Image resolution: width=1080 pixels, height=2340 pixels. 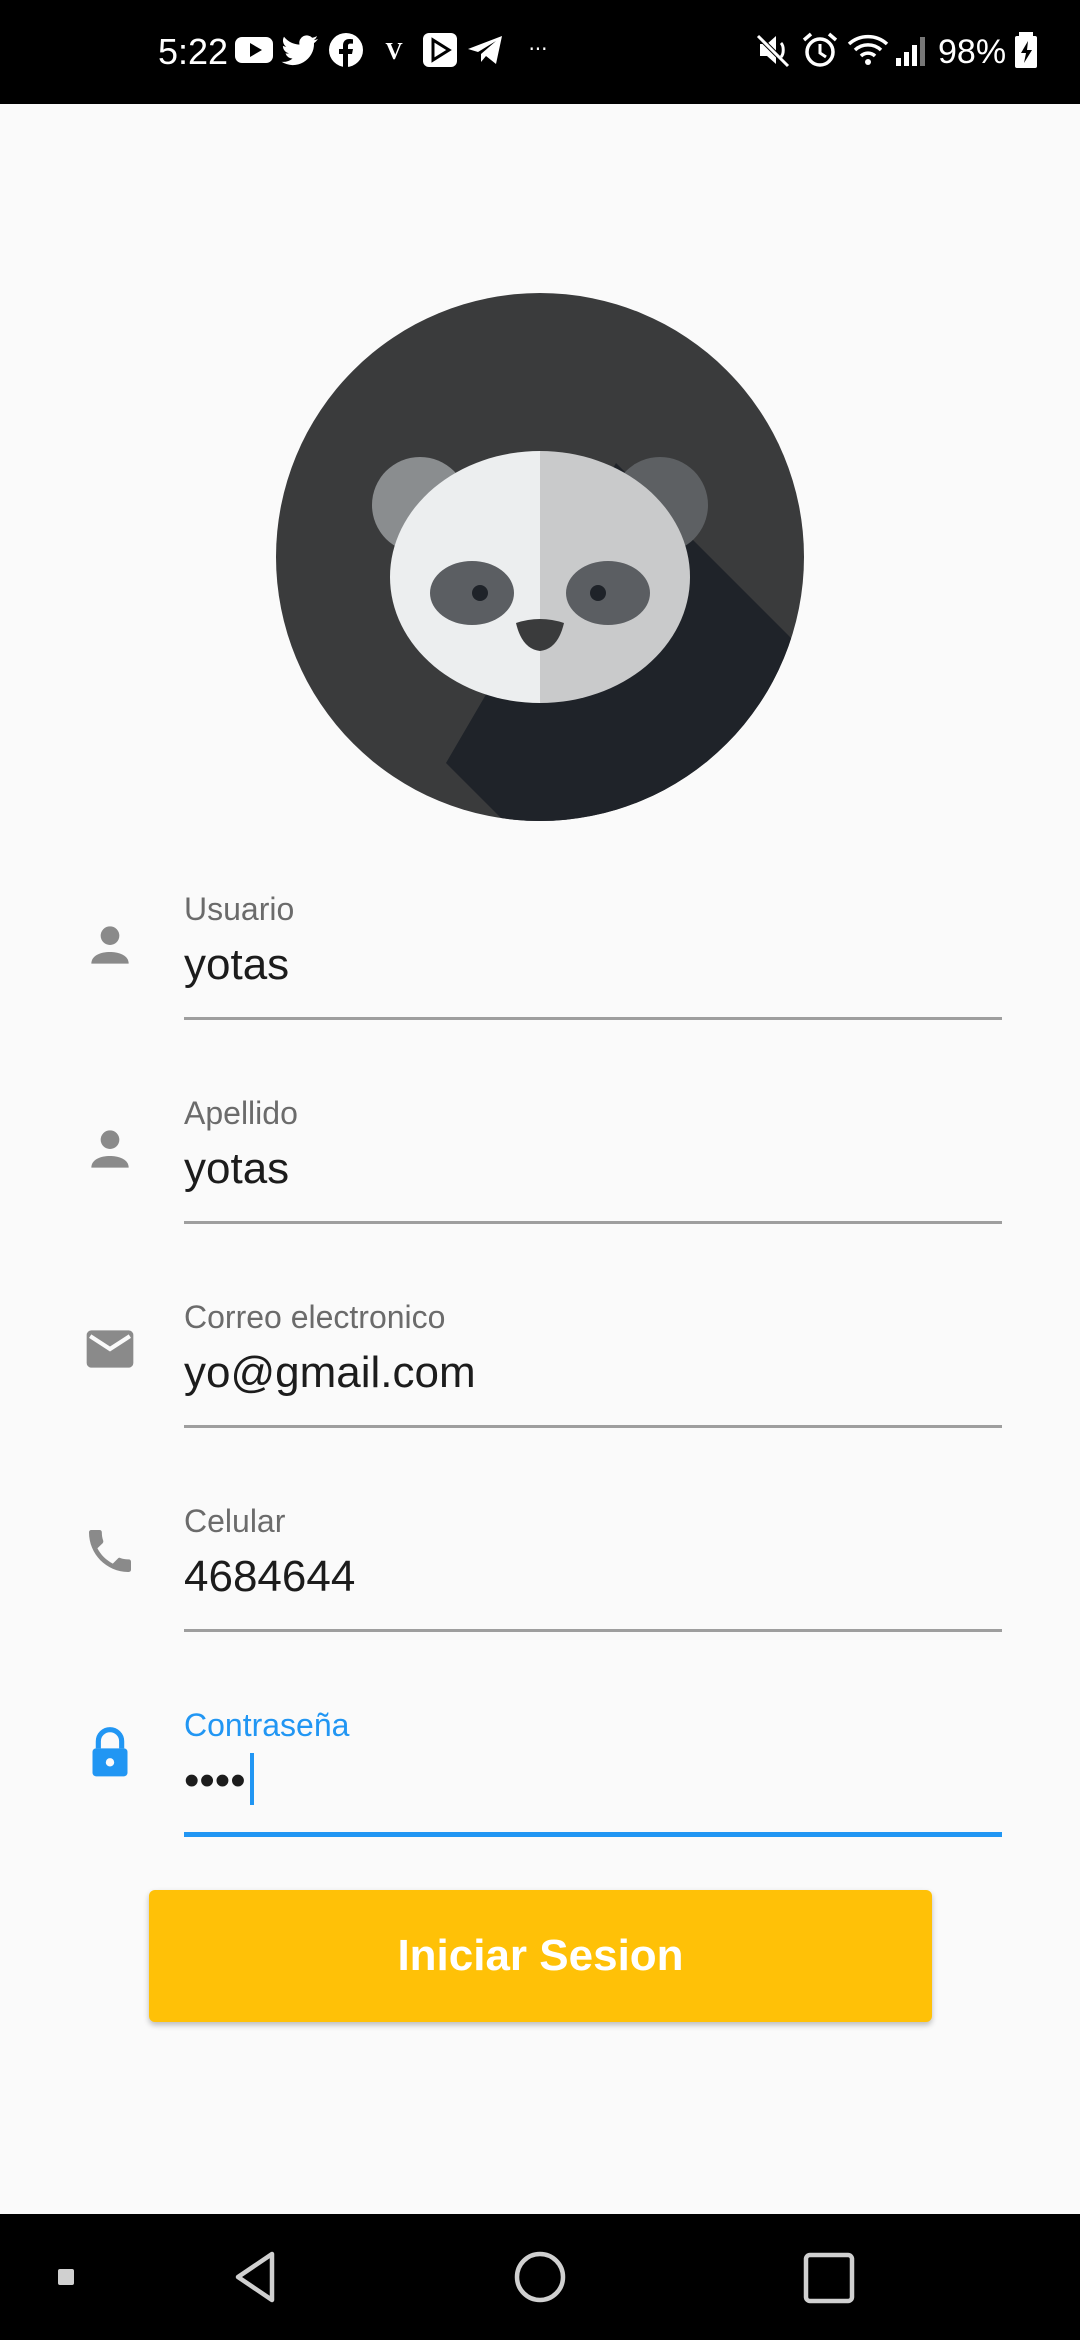 What do you see at coordinates (269, 1577) in the screenshot?
I see `field-value: 4684644` at bounding box center [269, 1577].